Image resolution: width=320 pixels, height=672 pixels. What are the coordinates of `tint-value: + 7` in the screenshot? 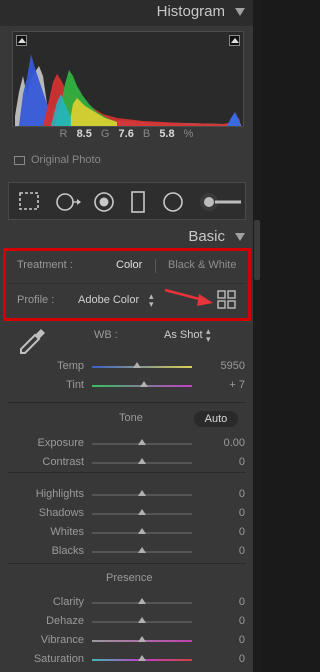 It's located at (237, 385).